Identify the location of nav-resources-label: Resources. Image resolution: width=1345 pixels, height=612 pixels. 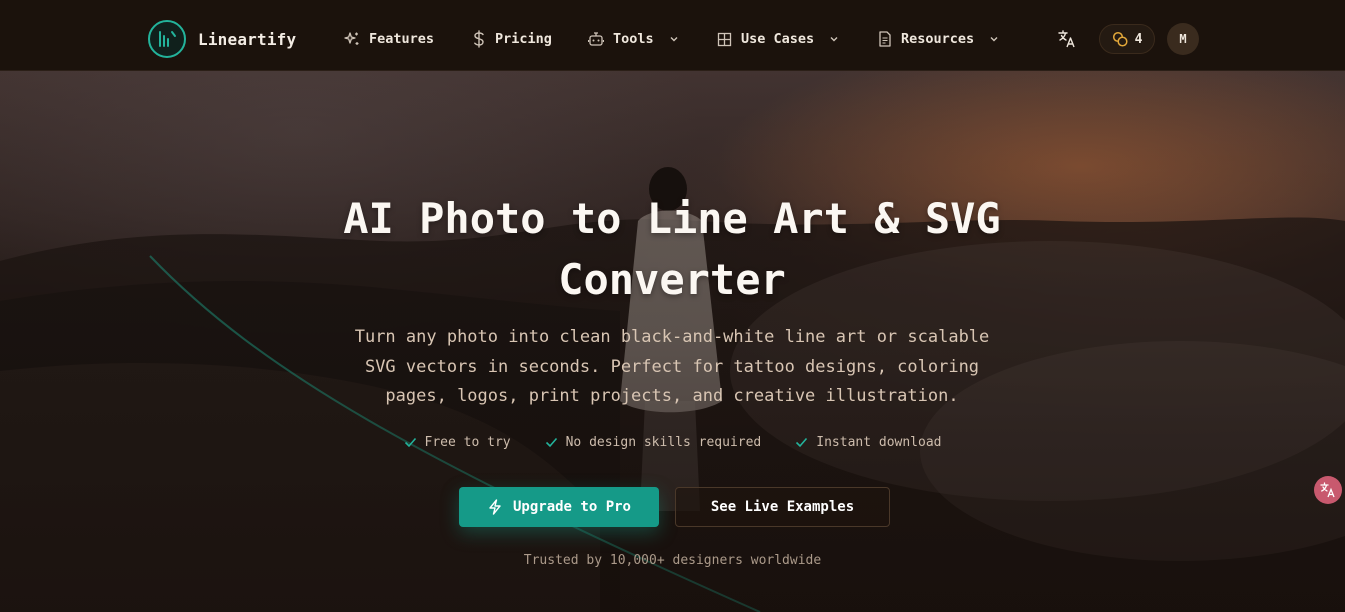
(938, 39).